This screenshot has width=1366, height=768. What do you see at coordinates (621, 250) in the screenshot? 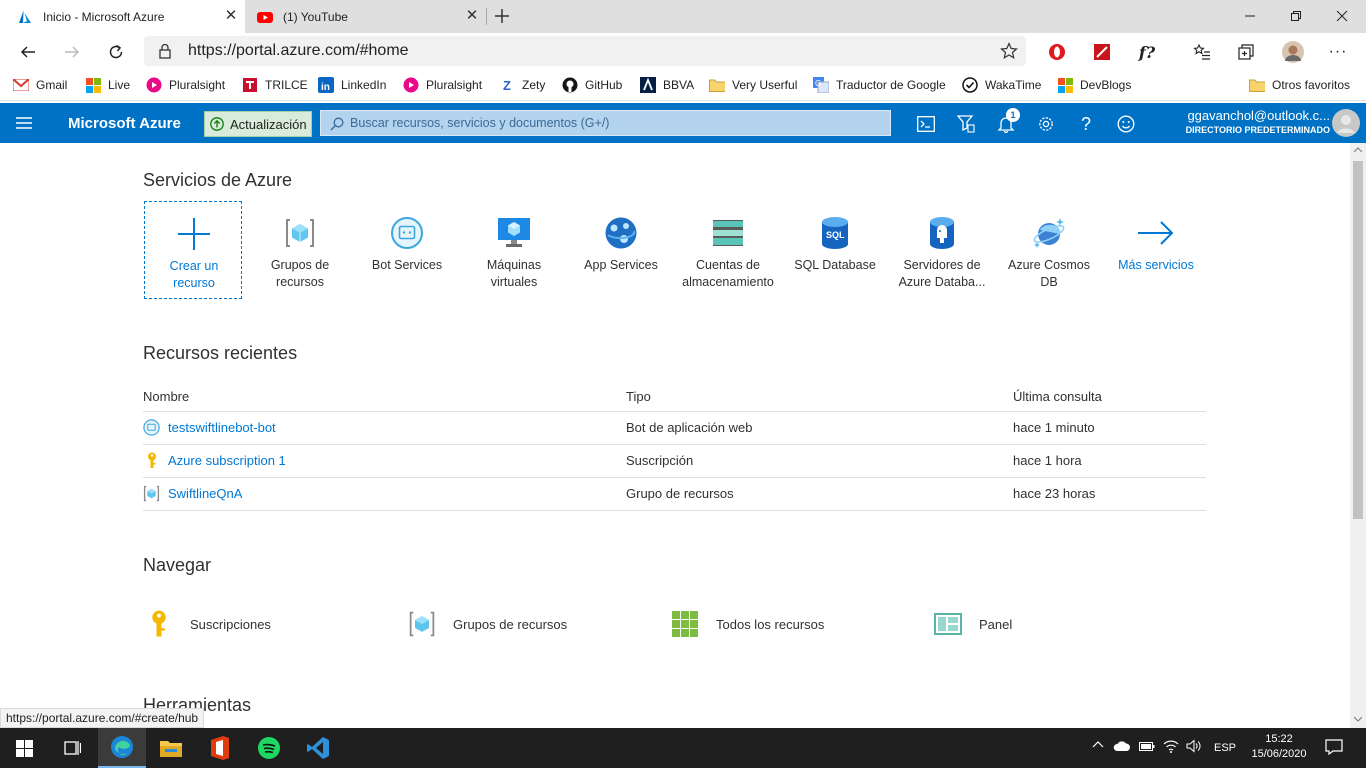
I see `service-app-services: App Services` at bounding box center [621, 250].